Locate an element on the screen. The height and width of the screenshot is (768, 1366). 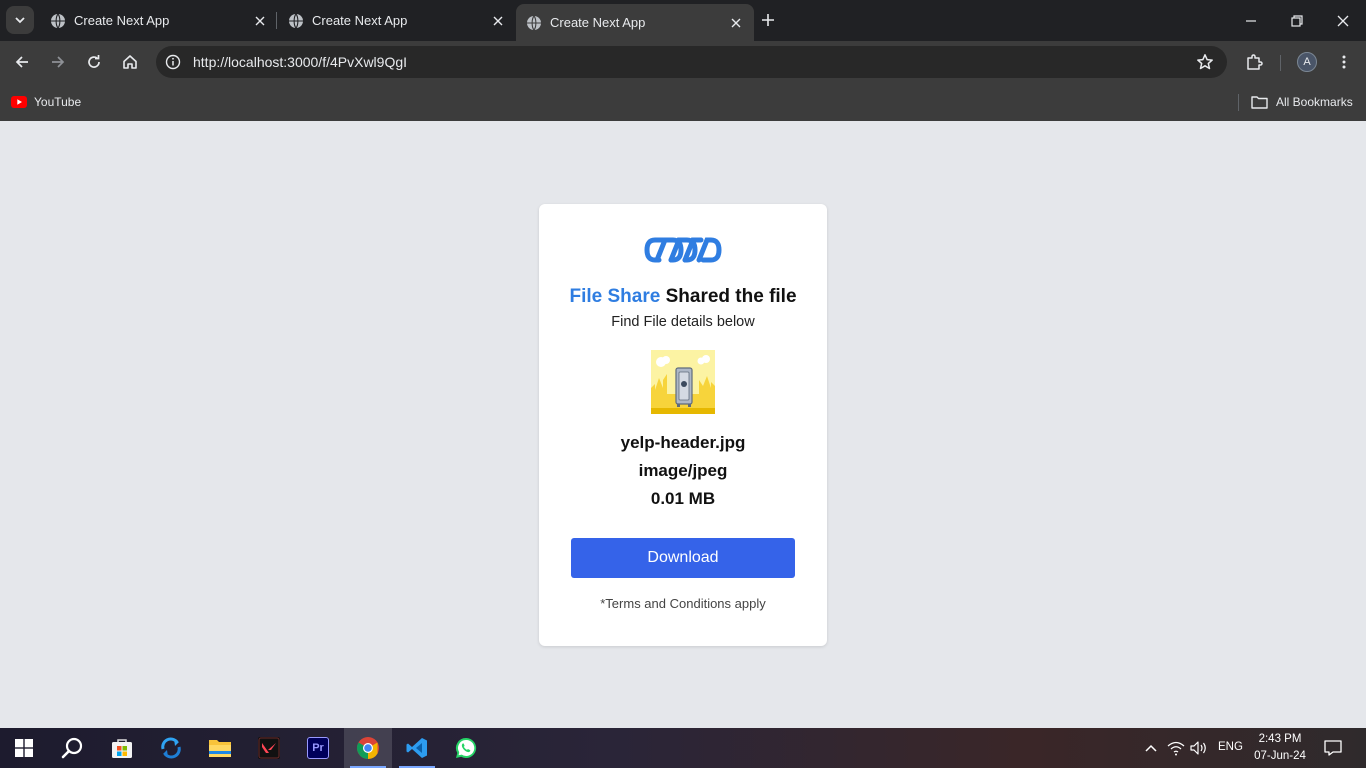
brand-name: File Share is located at coordinates (615, 296).